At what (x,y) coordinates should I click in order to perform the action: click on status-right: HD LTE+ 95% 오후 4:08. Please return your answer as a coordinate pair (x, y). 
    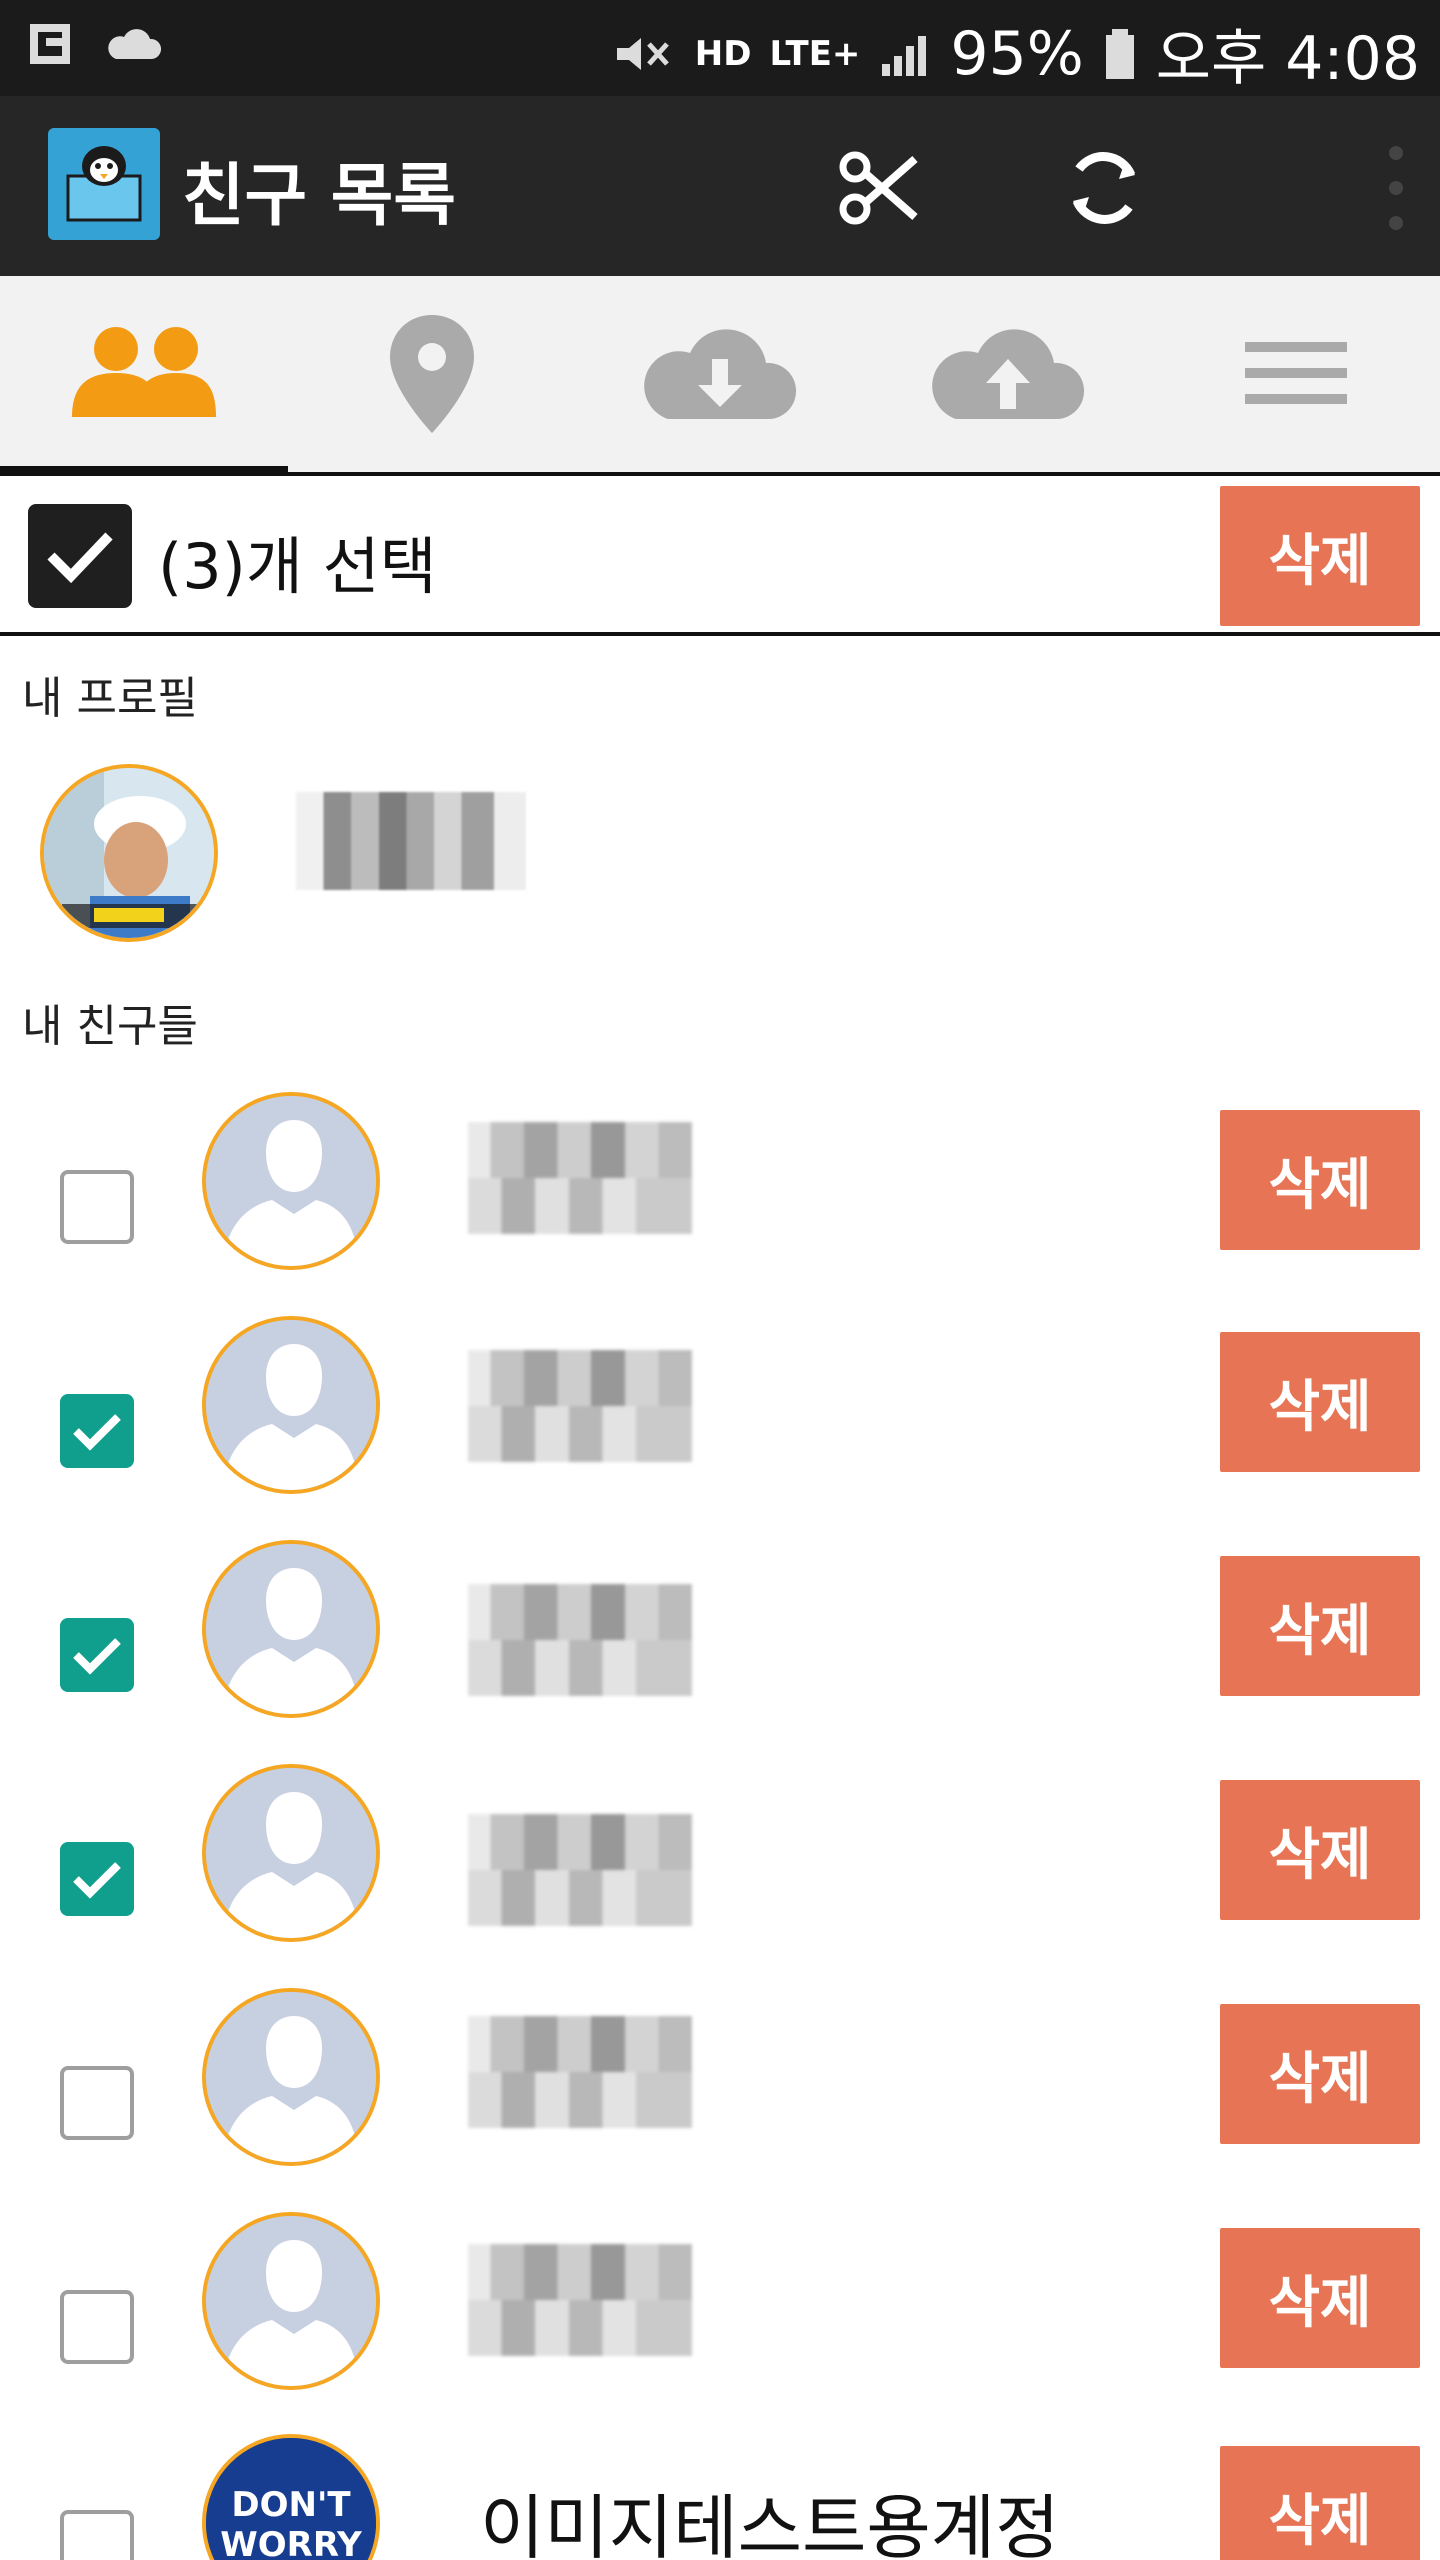
    Looking at the image, I should click on (1015, 53).